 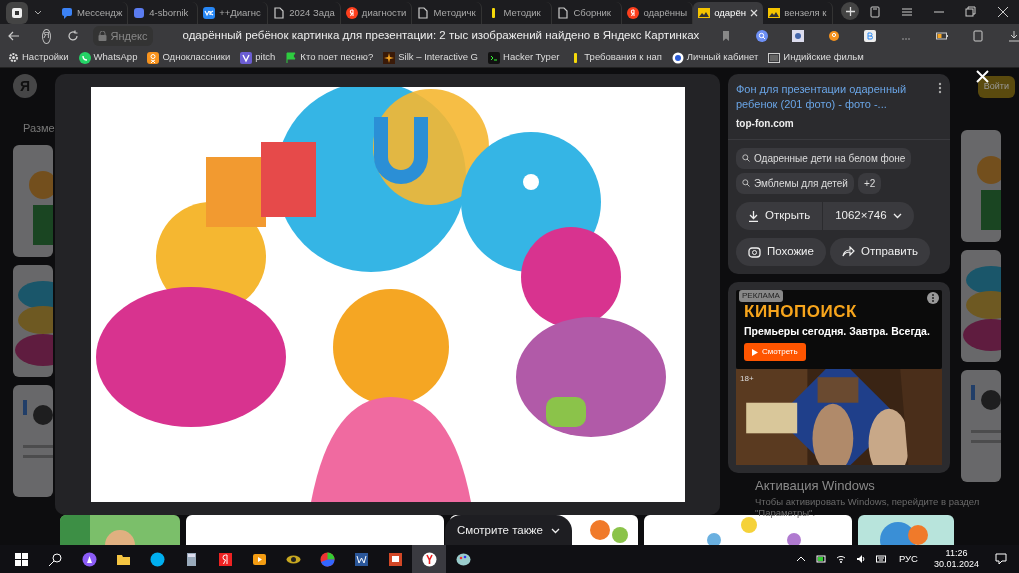 What do you see at coordinates (430, 57) in the screenshot?
I see `bookmark-link: Silk – Interactive G` at bounding box center [430, 57].